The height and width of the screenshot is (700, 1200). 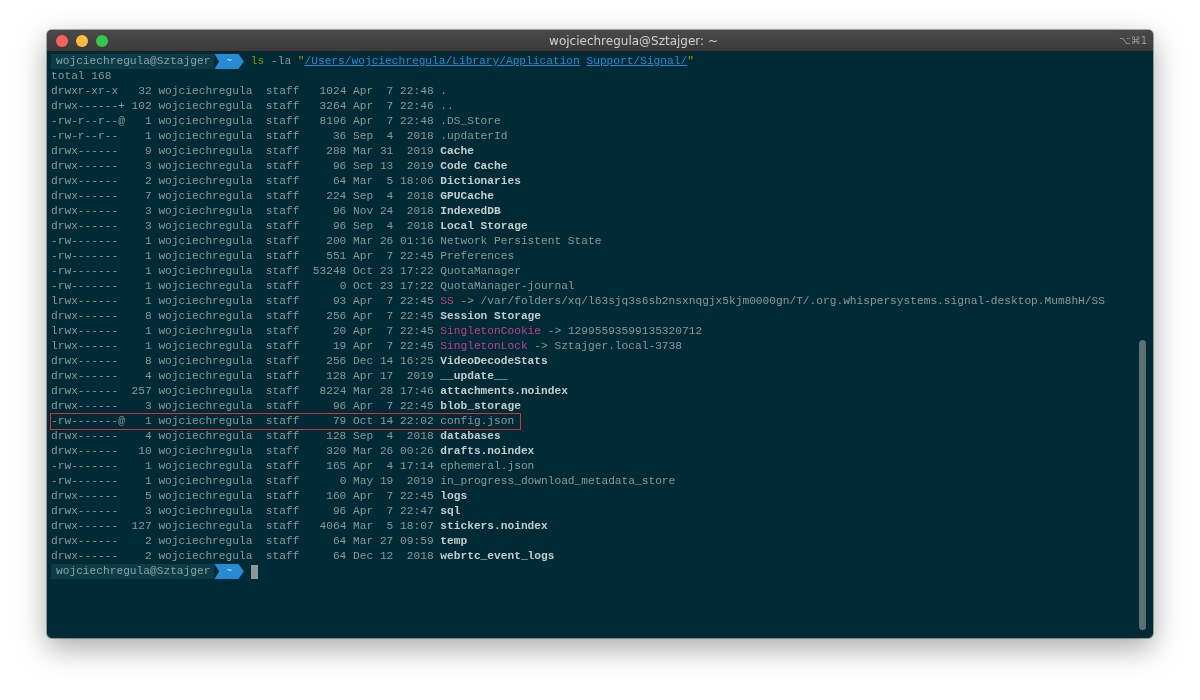 What do you see at coordinates (147, 151) in the screenshot?
I see `link-count: 9` at bounding box center [147, 151].